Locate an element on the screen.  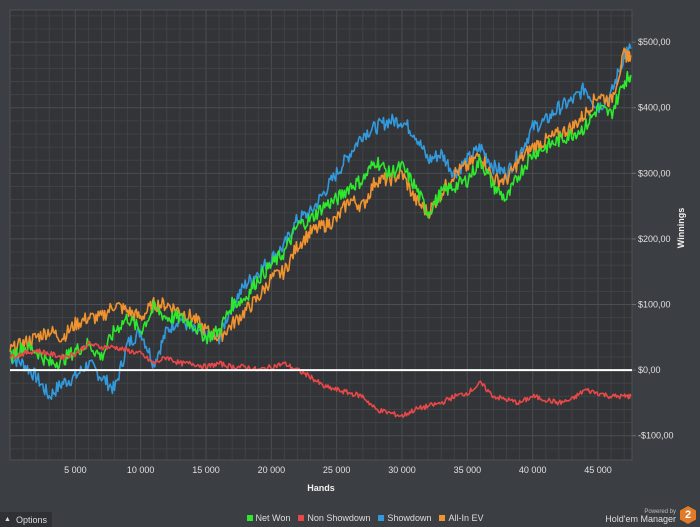
y-tick-label: $100,00 is located at coordinates (654, 305).